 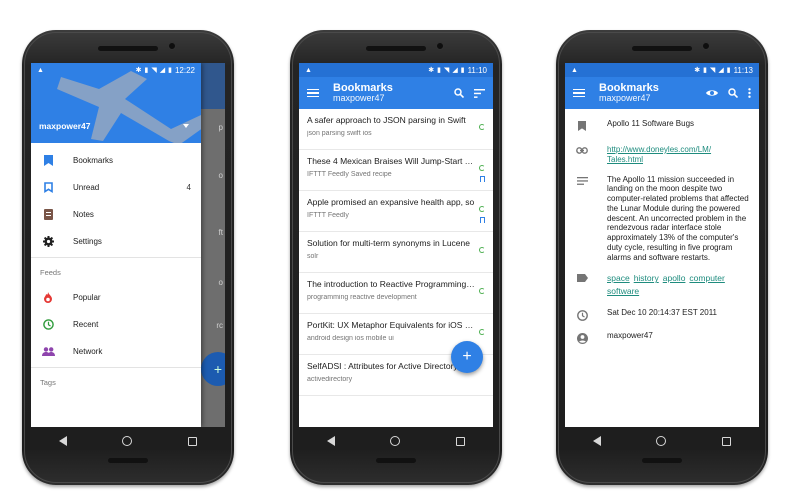 What do you see at coordinates (188, 187) in the screenshot?
I see `unread-count-badge: 4` at bounding box center [188, 187].